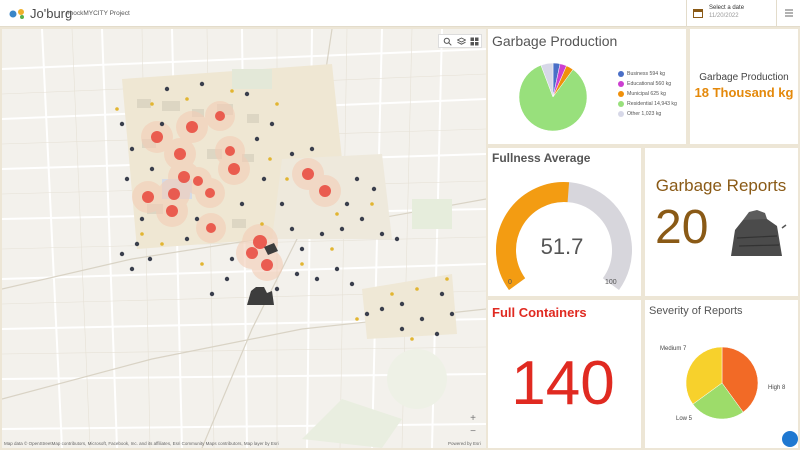  I want to click on date-label: Select a date, so click(727, 8).